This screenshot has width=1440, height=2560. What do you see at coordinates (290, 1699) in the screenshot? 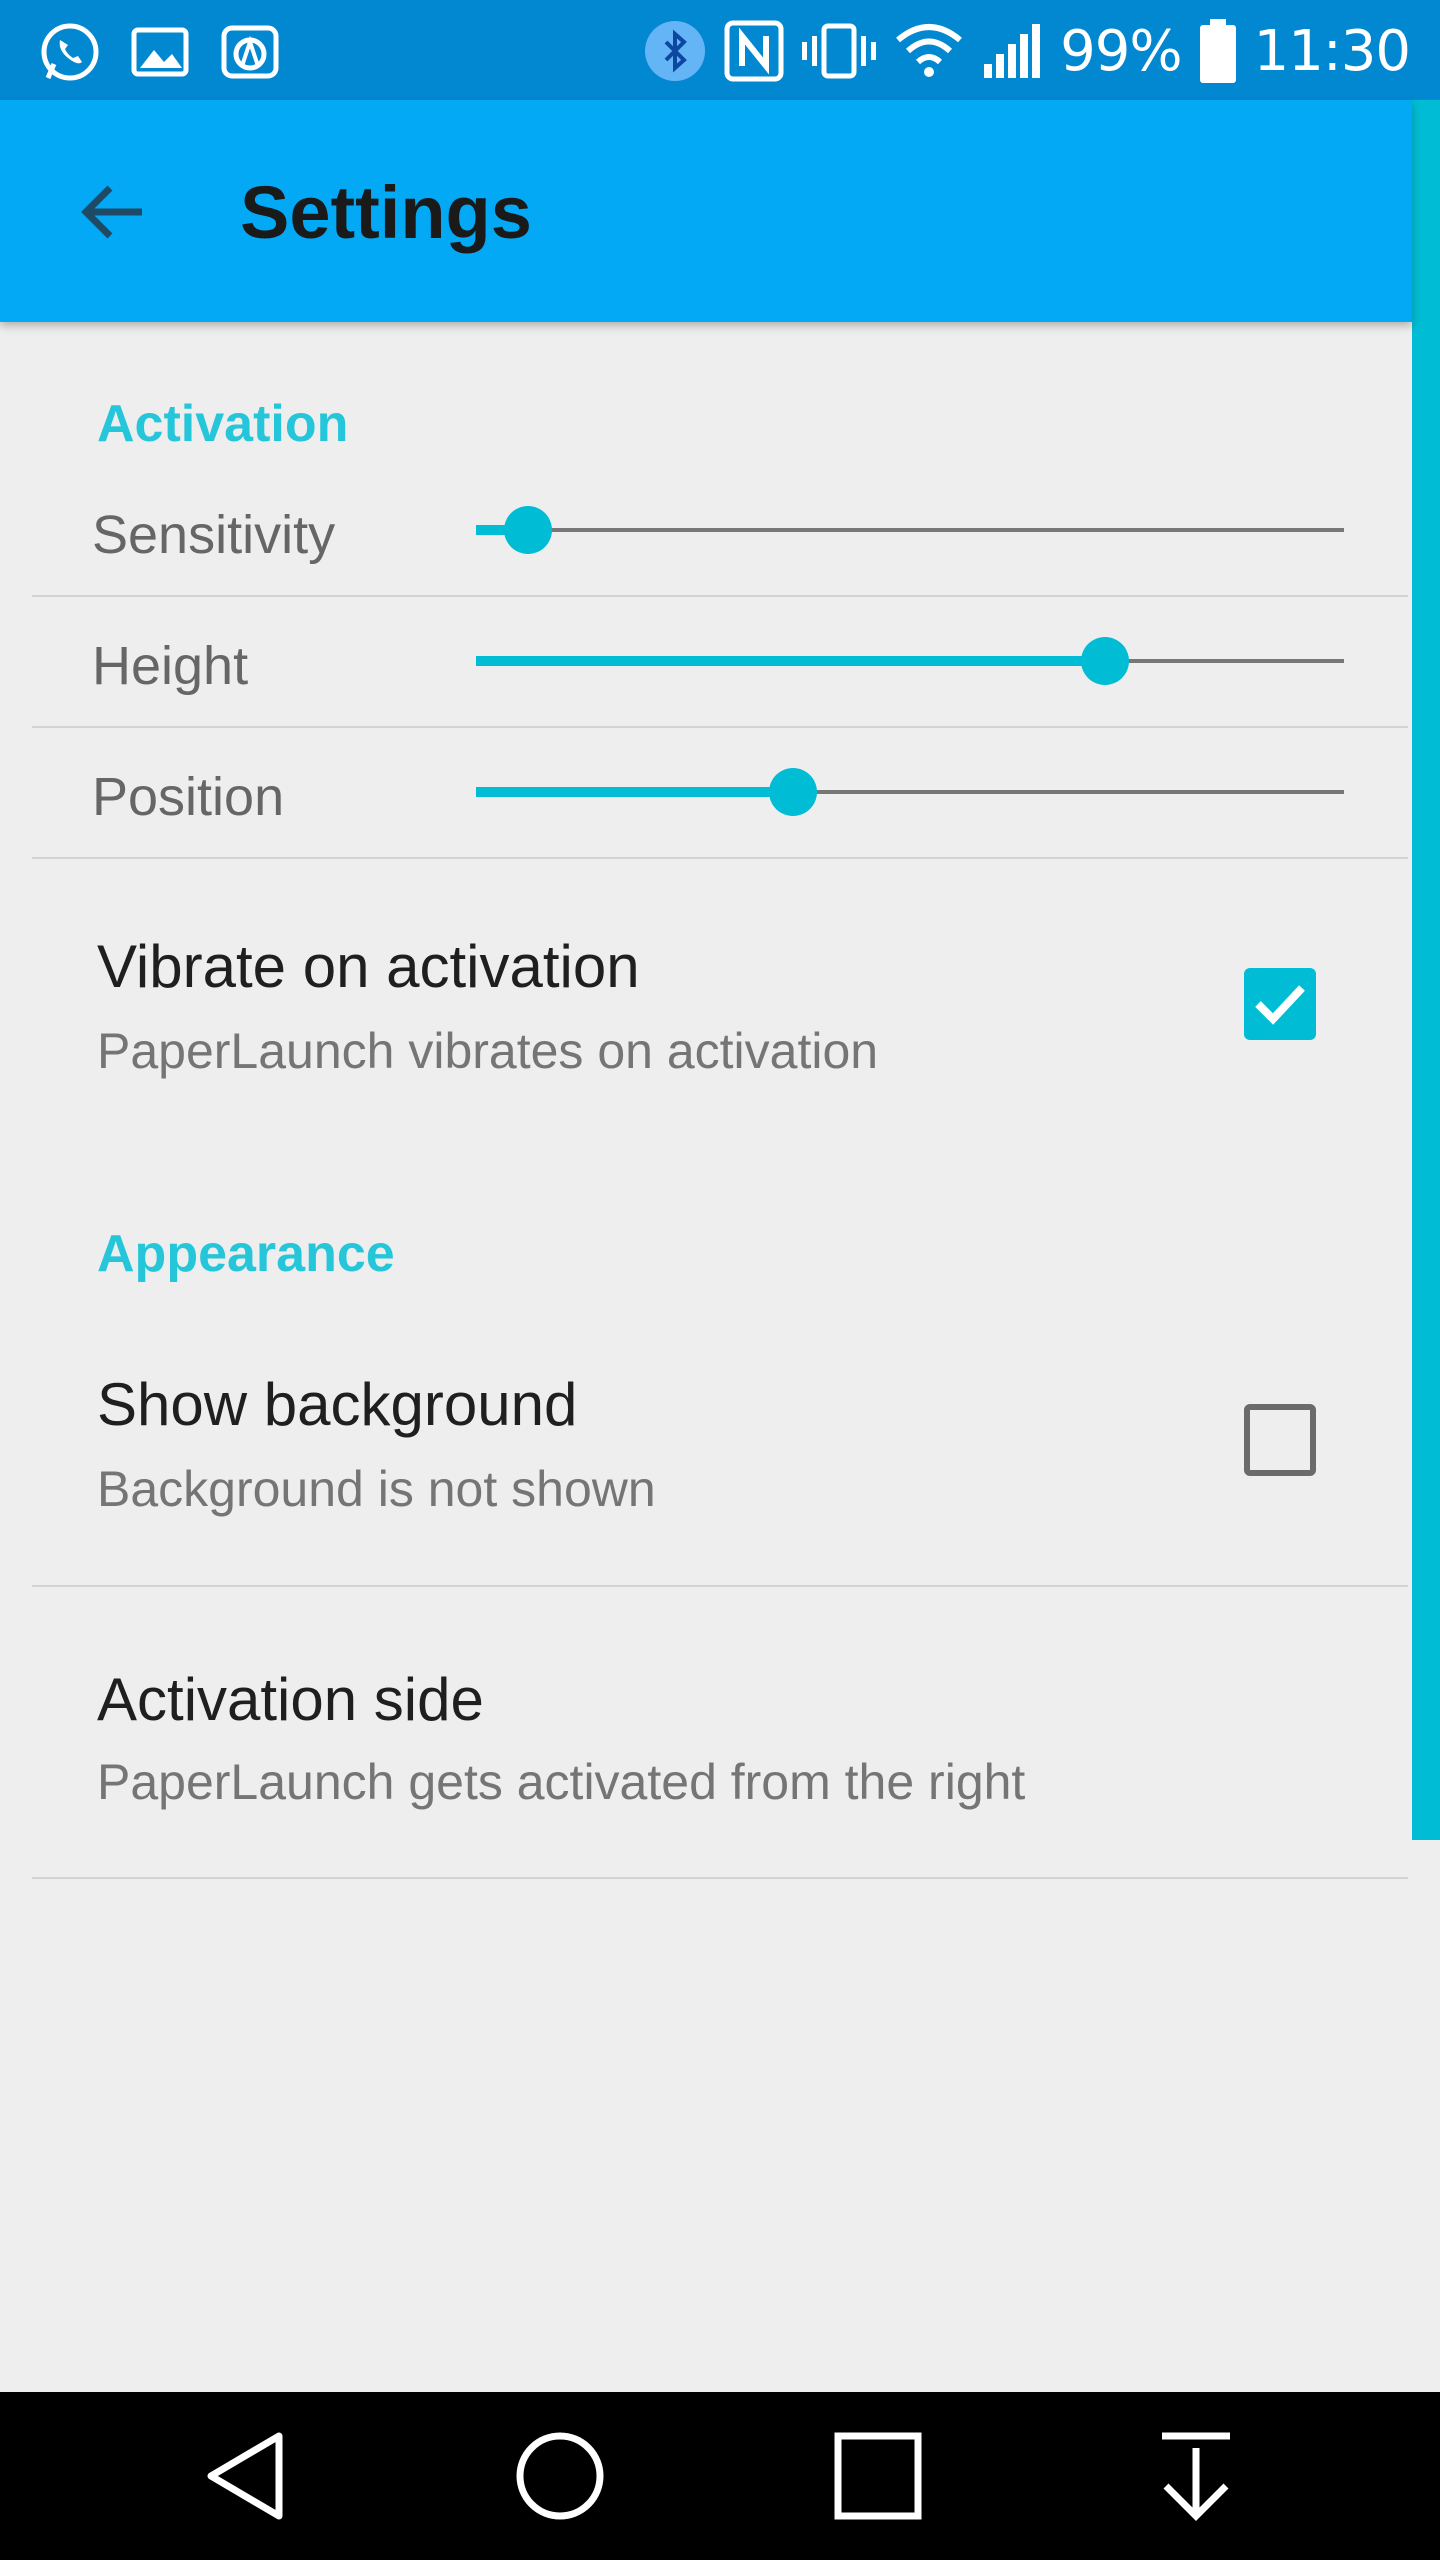
I see `pref-title: Activation side` at bounding box center [290, 1699].